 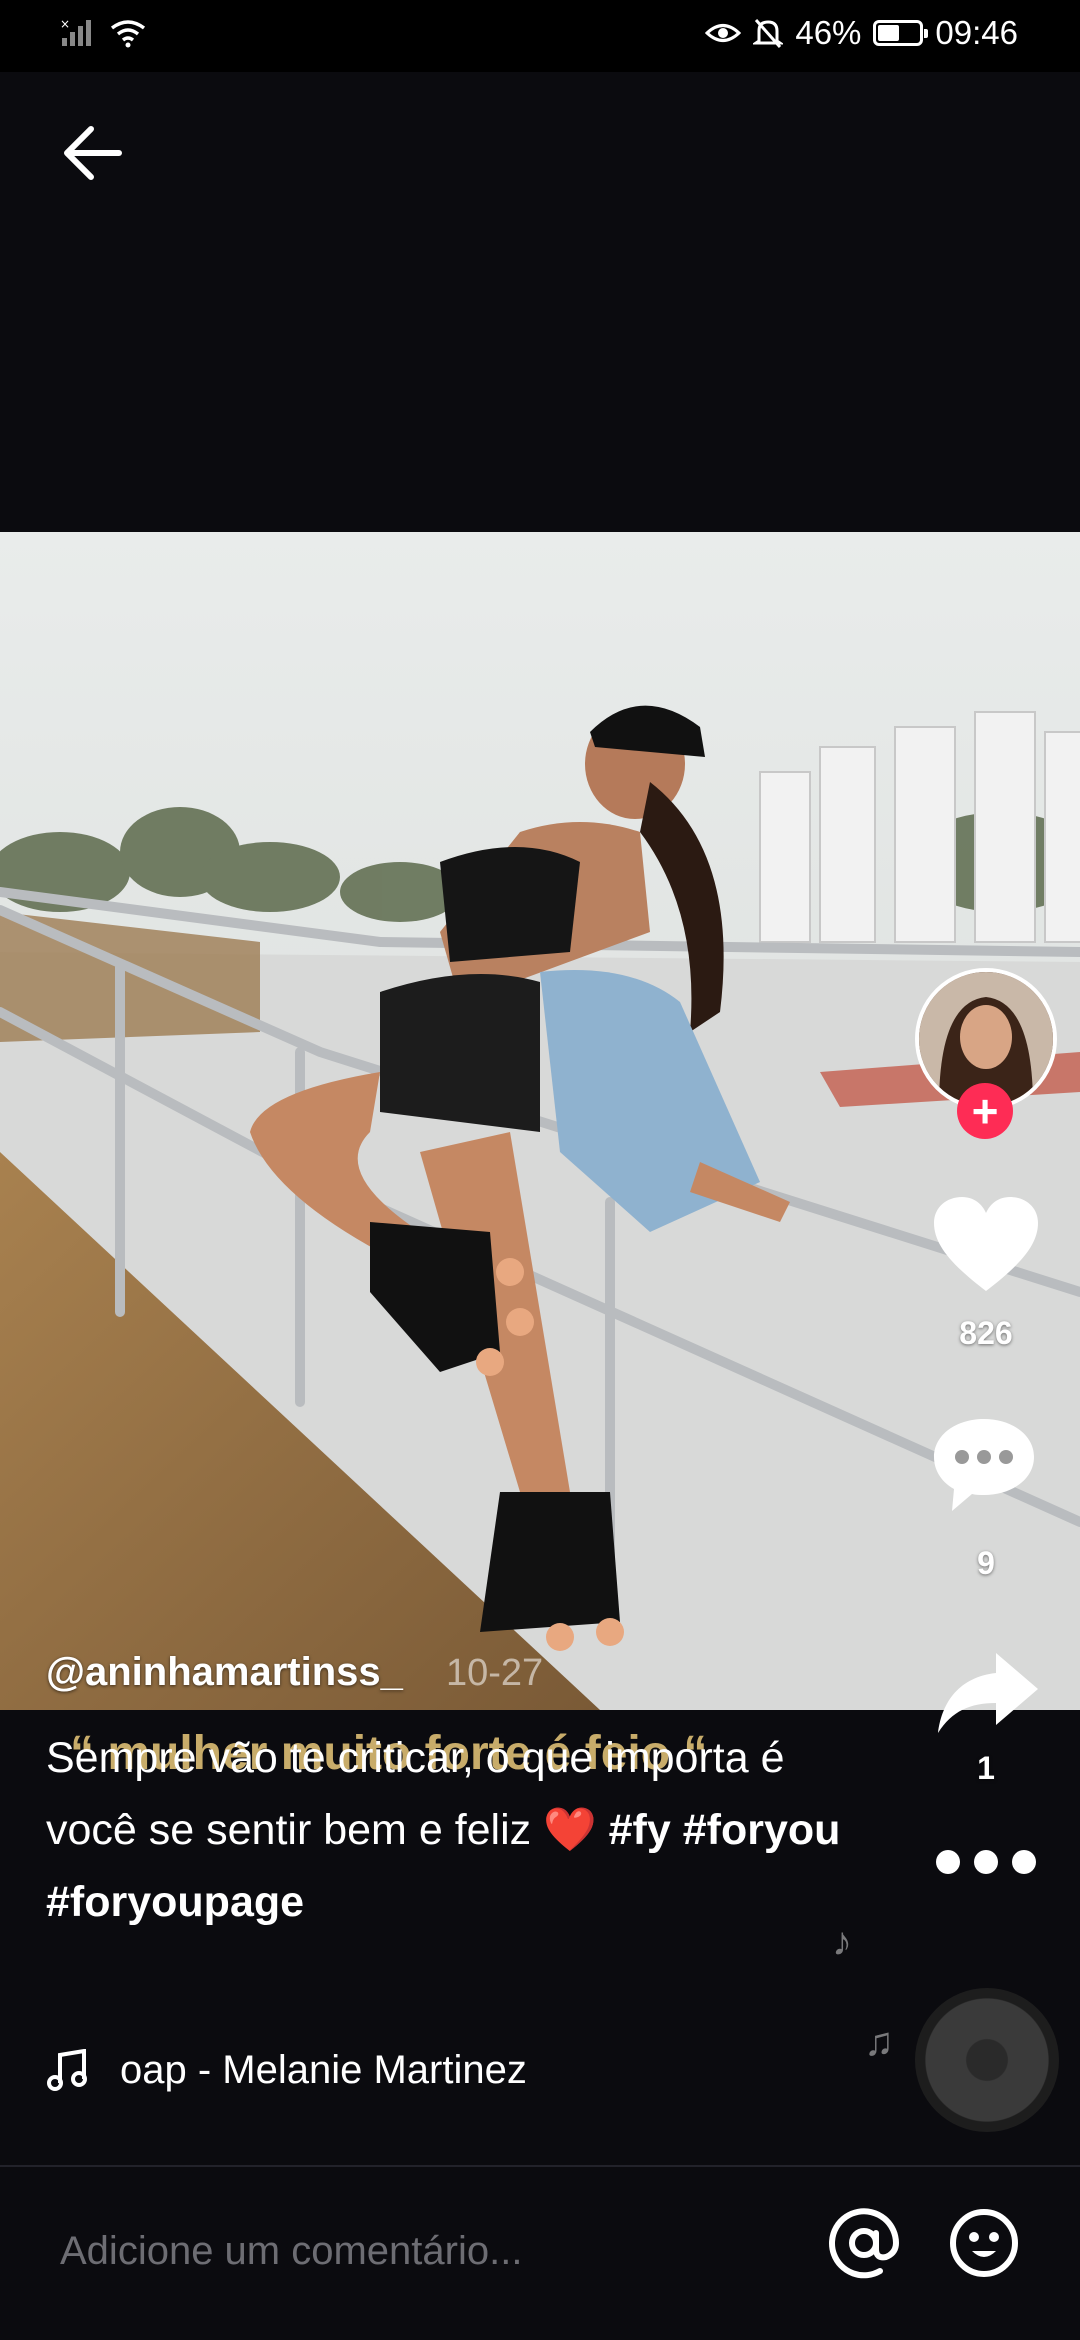 I want to click on comment-icon, so click(x=984, y=1465).